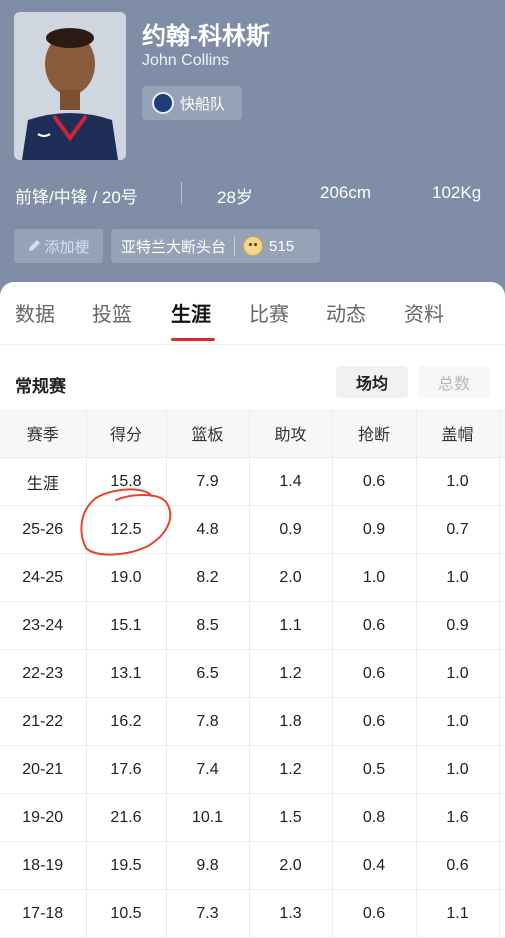  I want to click on team-chip: 快船队, so click(192, 103).